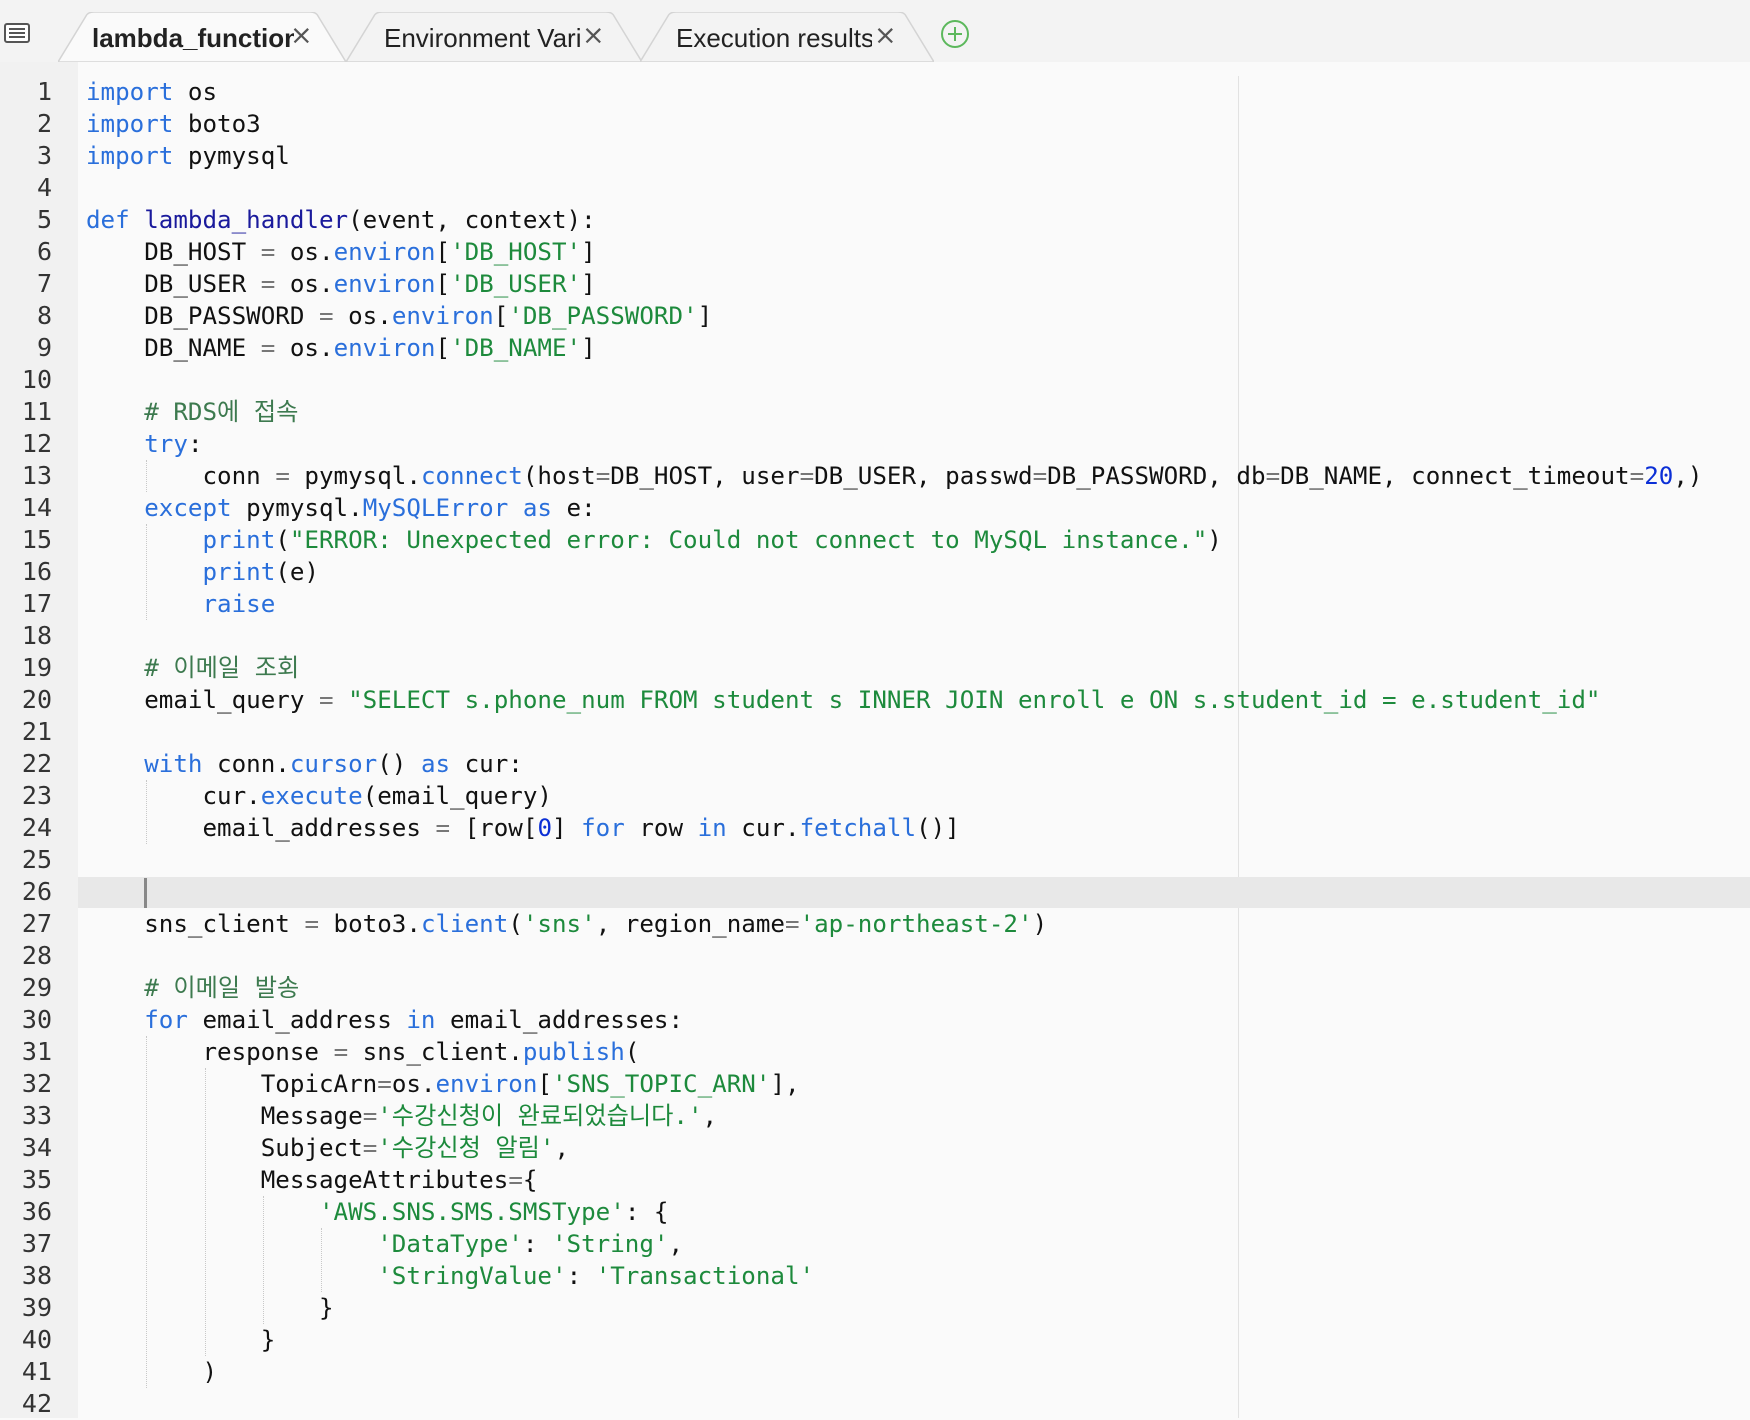  What do you see at coordinates (193, 38) in the screenshot?
I see `tab-label: lambda_function` at bounding box center [193, 38].